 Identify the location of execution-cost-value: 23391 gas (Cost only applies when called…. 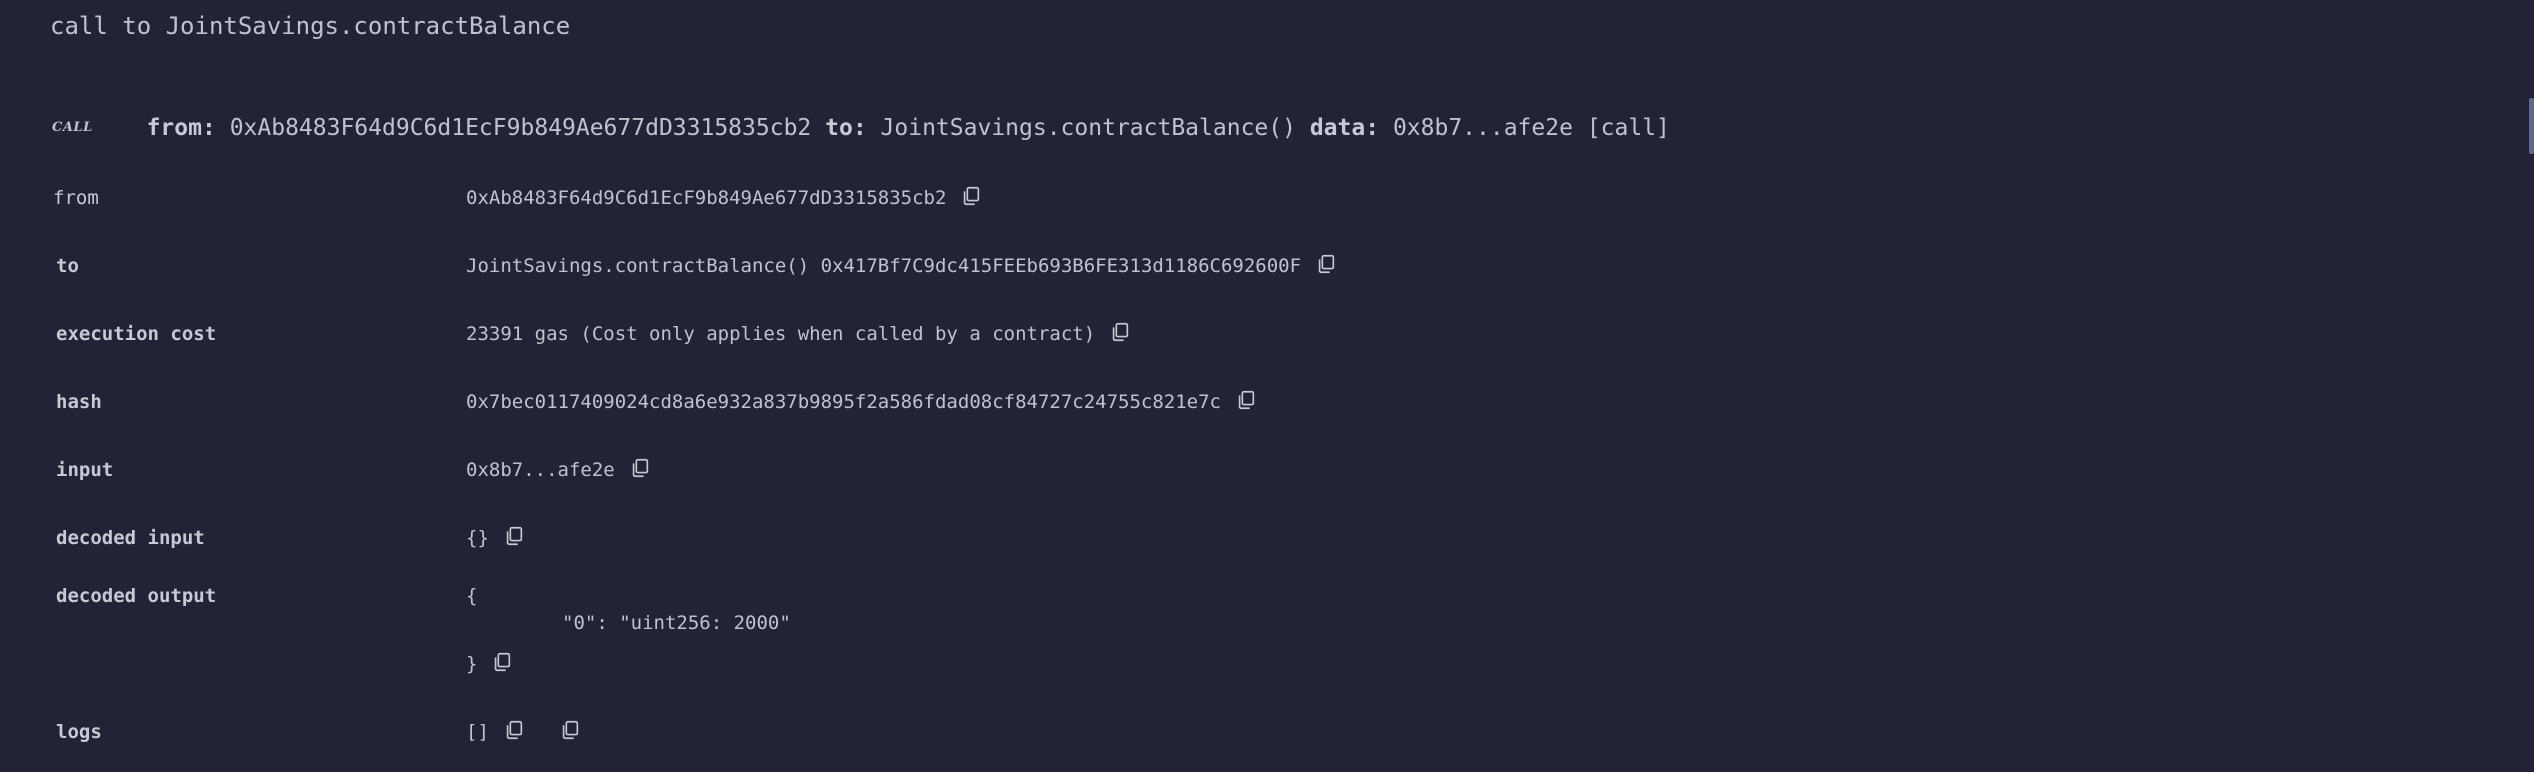
(781, 334).